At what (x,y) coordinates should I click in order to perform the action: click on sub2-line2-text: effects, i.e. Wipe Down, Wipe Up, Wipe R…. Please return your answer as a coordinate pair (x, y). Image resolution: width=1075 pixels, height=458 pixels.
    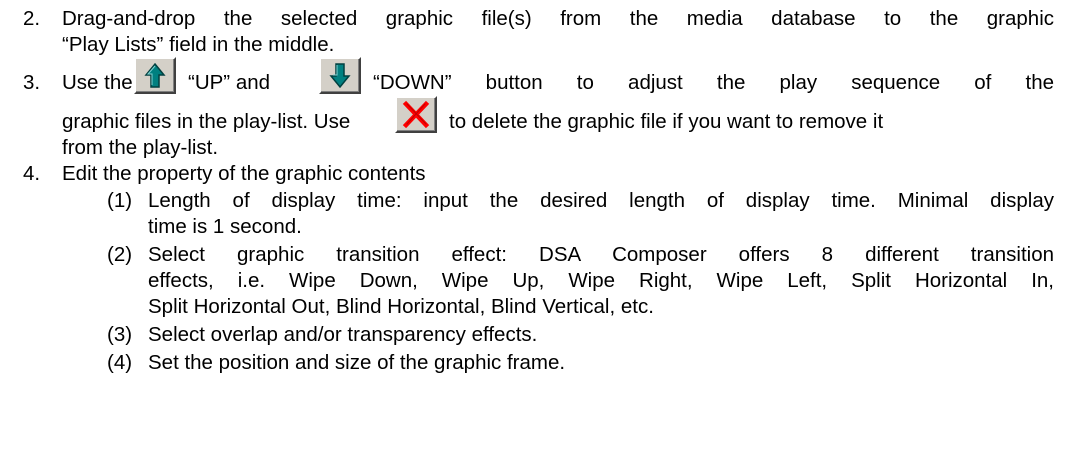
    Looking at the image, I should click on (601, 280).